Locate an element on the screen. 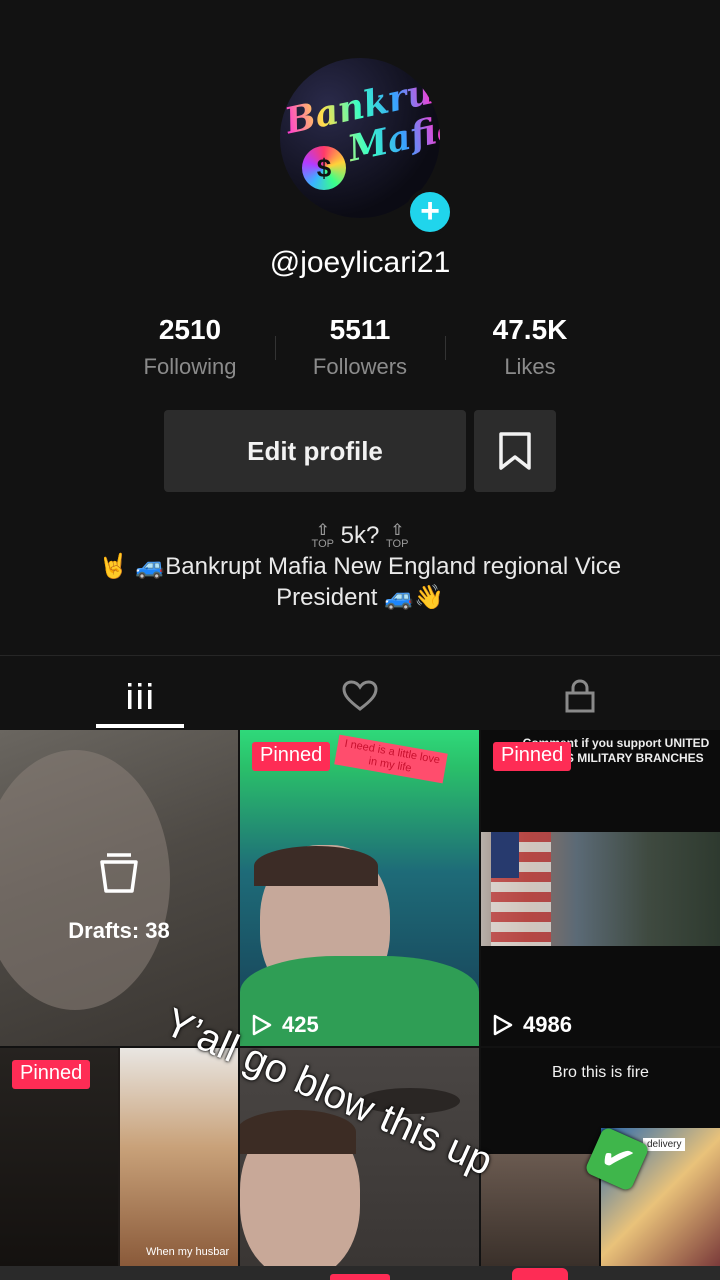 This screenshot has height=1280, width=720. likes-label: Likes is located at coordinates (530, 366).